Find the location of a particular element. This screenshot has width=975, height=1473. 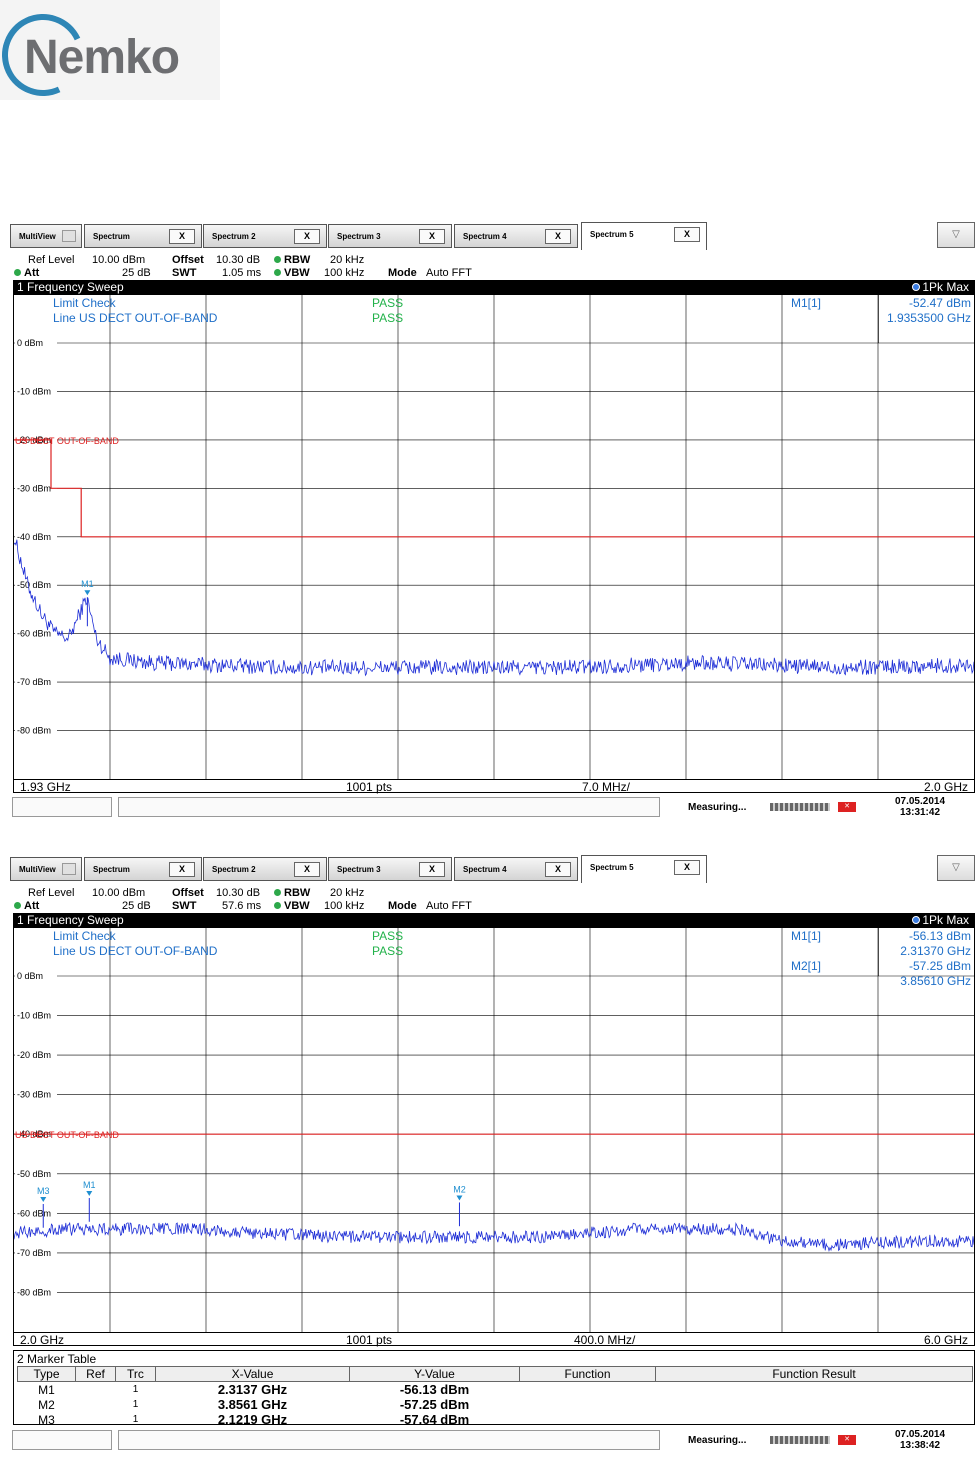

tab-label: Spectrum 5 is located at coordinates (612, 867).